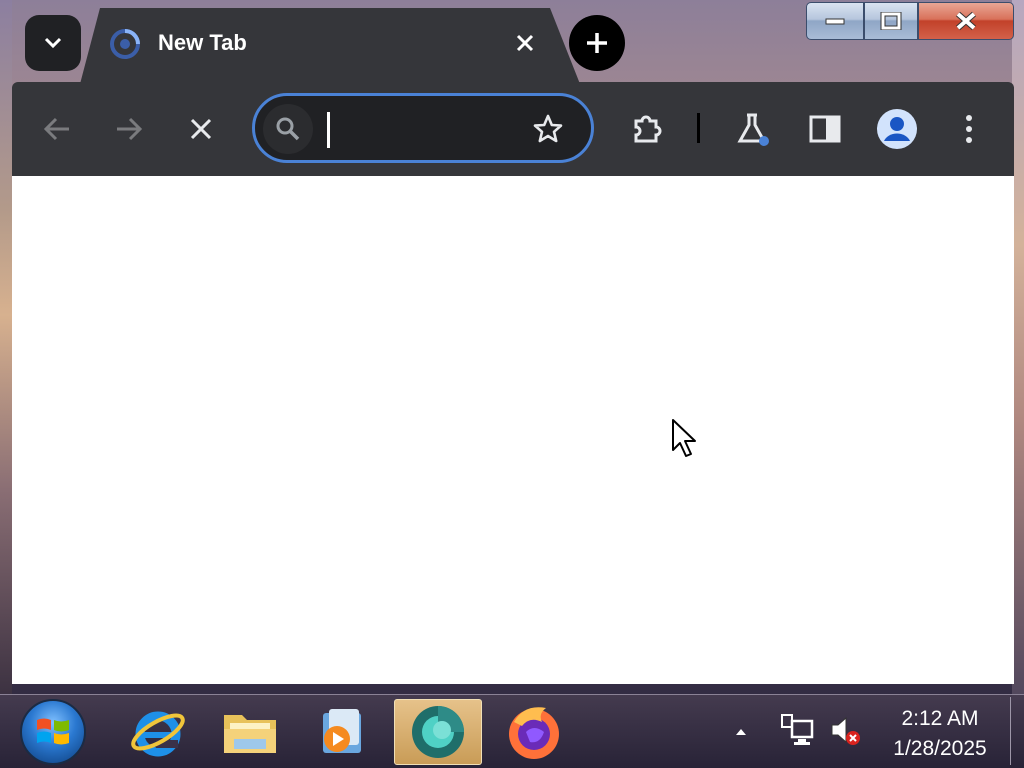 The width and height of the screenshot is (1024, 768). I want to click on side-panel-button, so click(825, 129).